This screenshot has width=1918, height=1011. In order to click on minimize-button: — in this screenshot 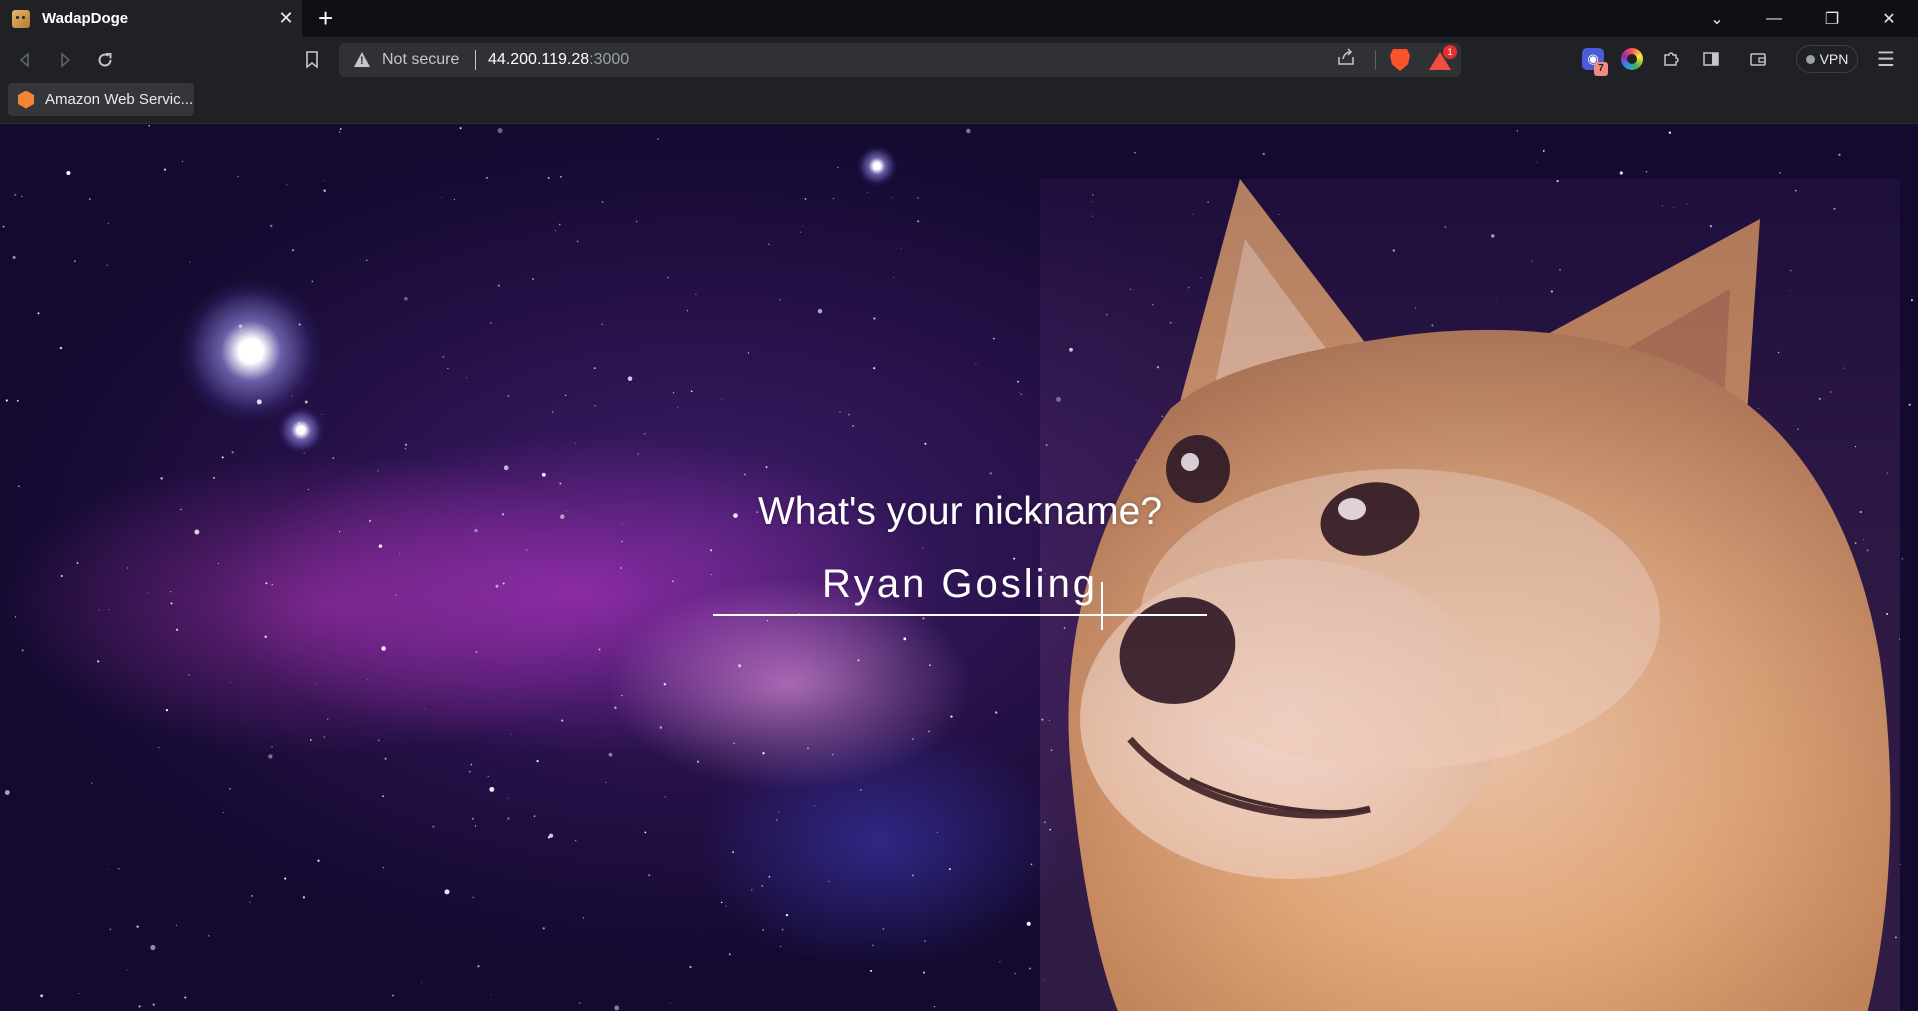, I will do `click(1774, 18)`.